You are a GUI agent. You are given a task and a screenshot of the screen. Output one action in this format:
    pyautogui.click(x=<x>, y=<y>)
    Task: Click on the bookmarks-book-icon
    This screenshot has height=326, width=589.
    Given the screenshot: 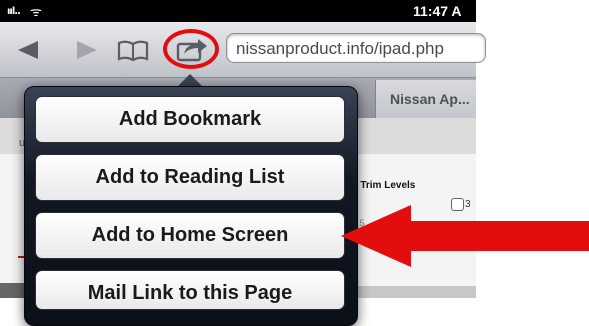 What is the action you would take?
    pyautogui.click(x=133, y=51)
    